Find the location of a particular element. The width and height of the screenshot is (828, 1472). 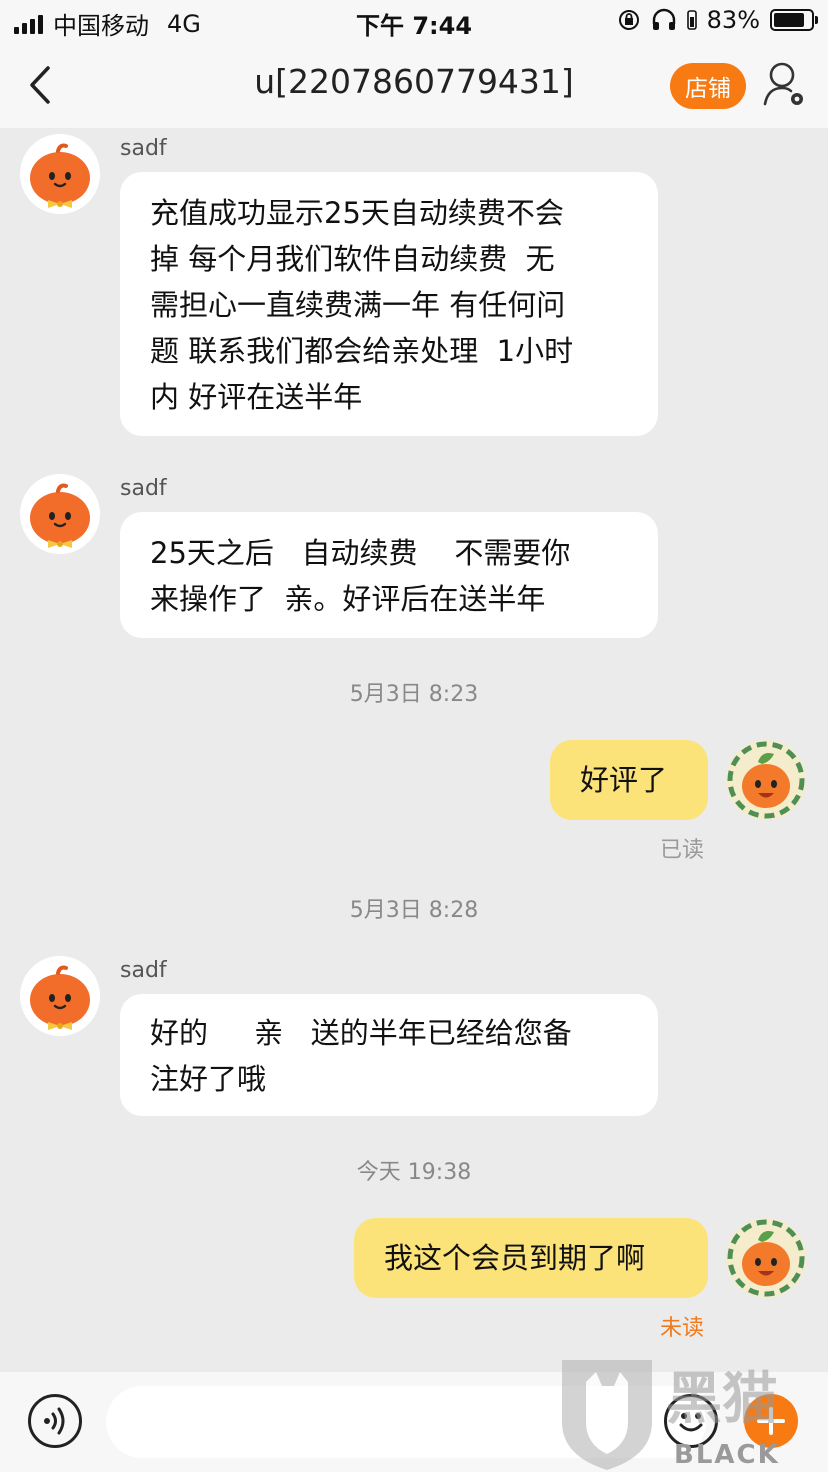

timestamp: 5月3日 8:28 is located at coordinates (414, 910).